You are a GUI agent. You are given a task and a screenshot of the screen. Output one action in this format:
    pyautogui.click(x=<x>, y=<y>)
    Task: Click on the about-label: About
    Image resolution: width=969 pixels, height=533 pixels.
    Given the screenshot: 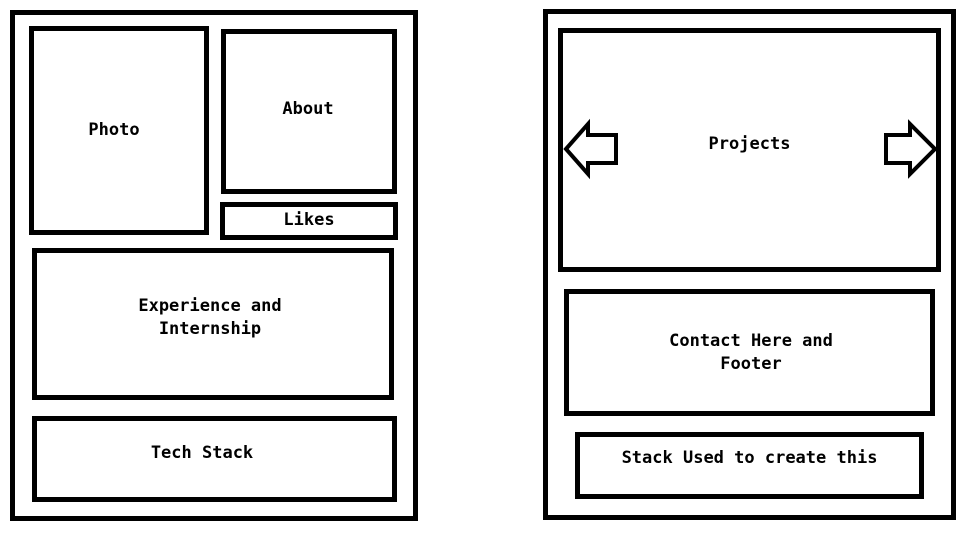 What is the action you would take?
    pyautogui.click(x=308, y=108)
    